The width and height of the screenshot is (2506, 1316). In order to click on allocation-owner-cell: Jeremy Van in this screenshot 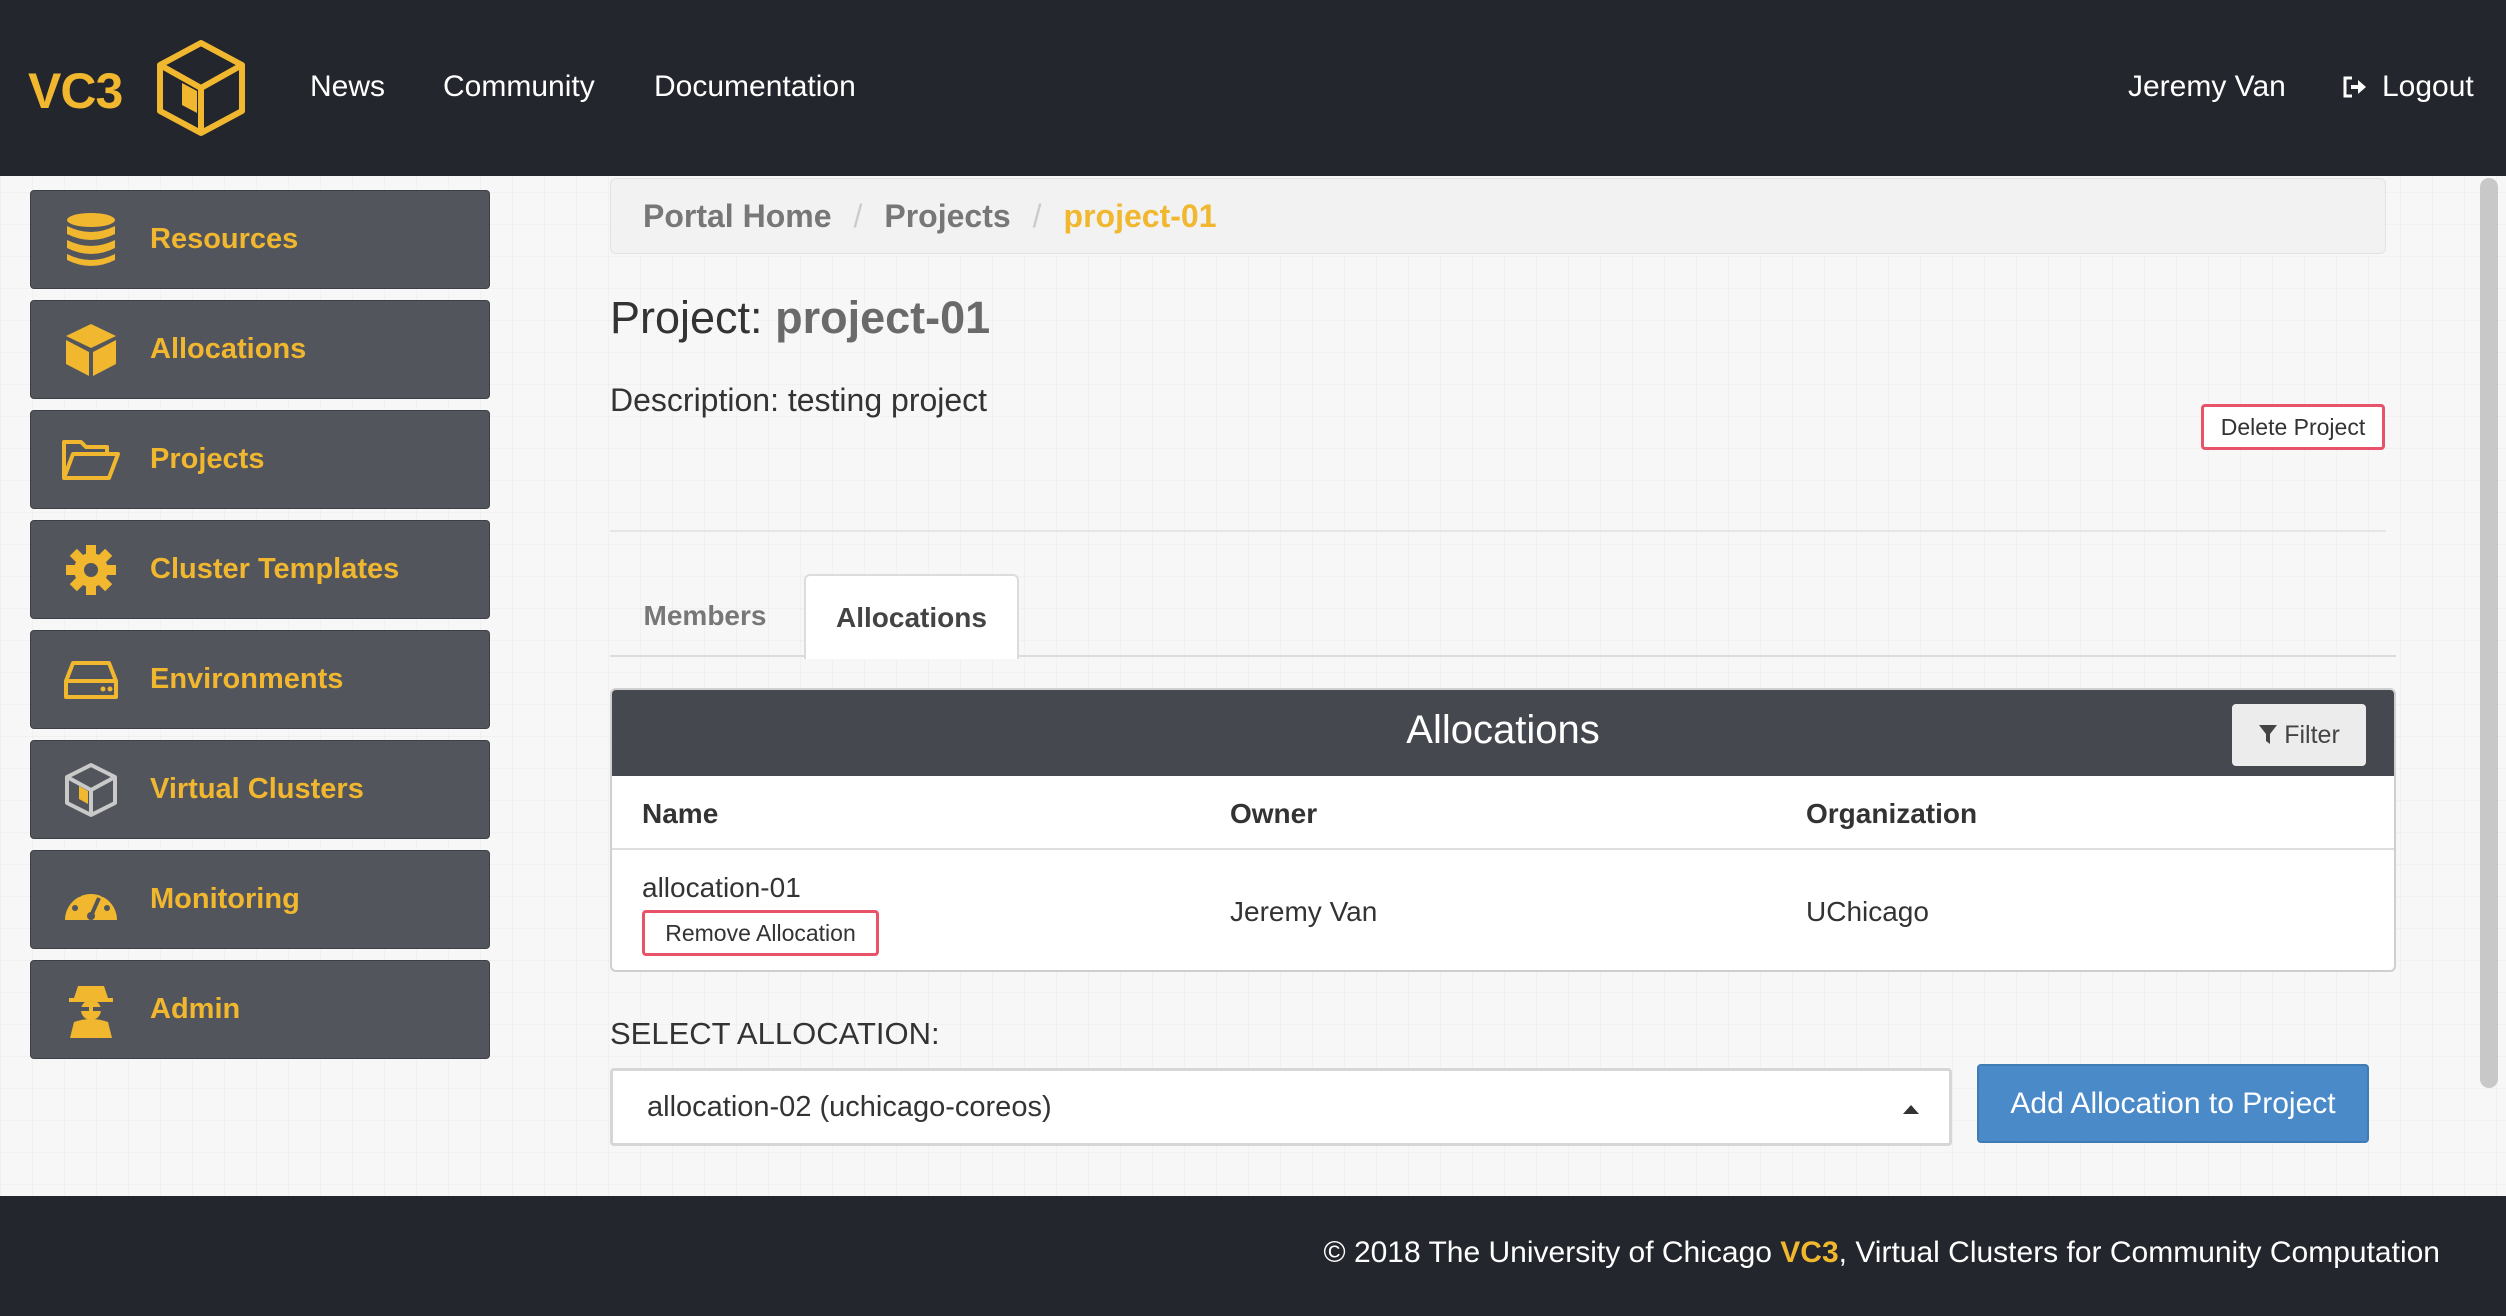, I will do `click(1304, 911)`.